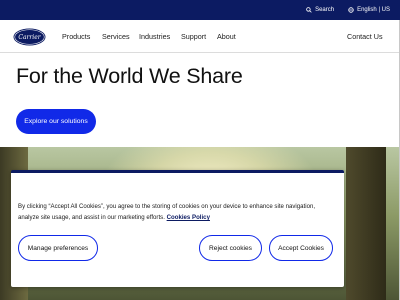  What do you see at coordinates (366, 223) in the screenshot?
I see `image-column-right` at bounding box center [366, 223].